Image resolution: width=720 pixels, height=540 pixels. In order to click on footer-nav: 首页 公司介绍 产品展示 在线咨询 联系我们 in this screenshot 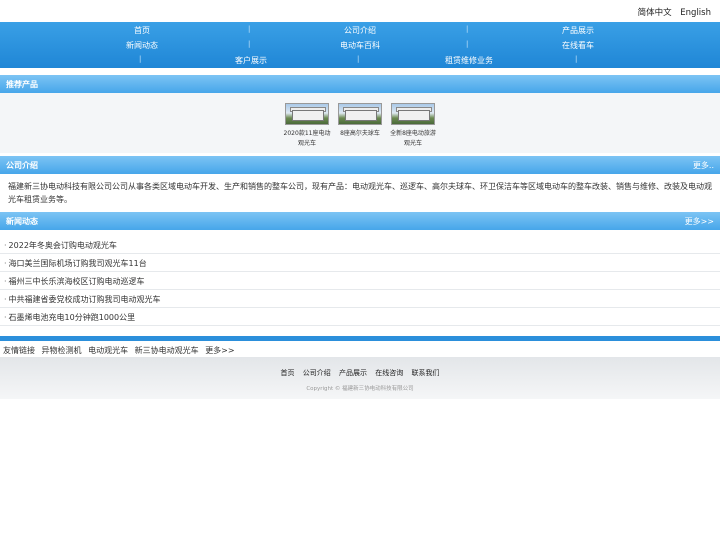, I will do `click(360, 373)`.